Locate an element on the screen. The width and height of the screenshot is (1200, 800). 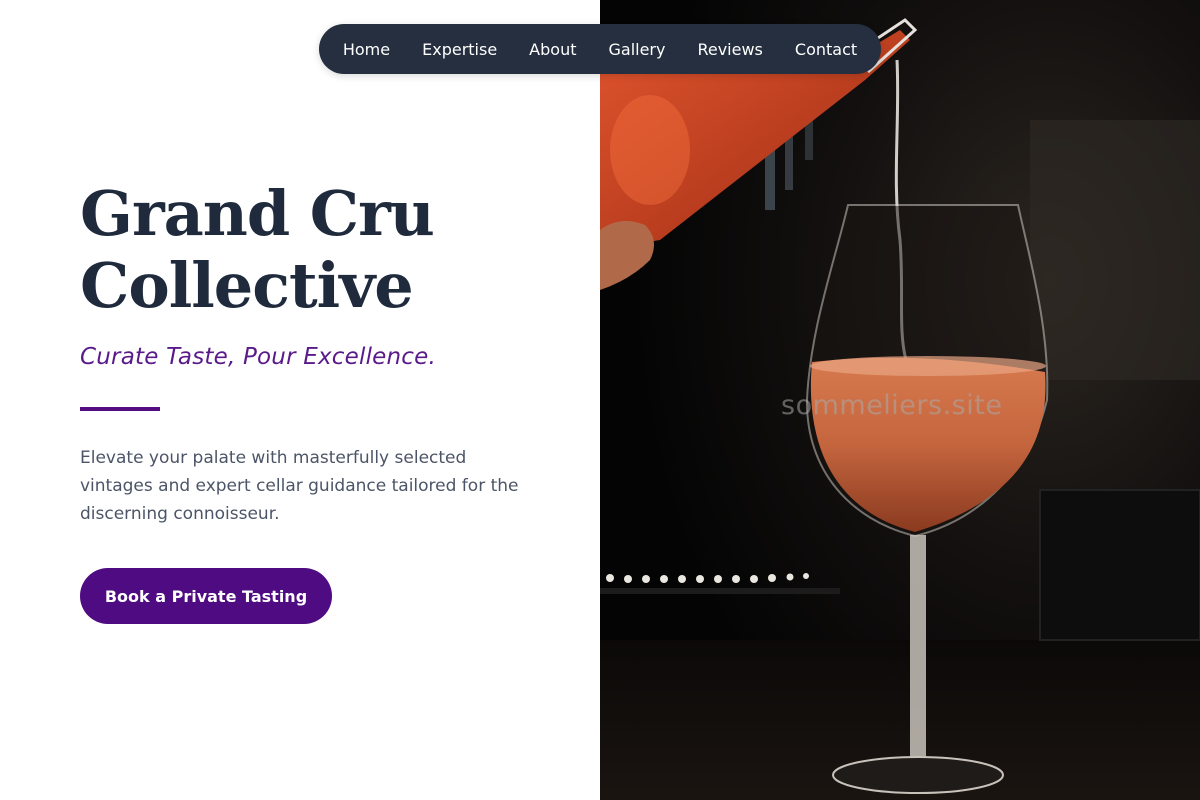
book-tasting-button: Book a Private Tasting is located at coordinates (206, 596).